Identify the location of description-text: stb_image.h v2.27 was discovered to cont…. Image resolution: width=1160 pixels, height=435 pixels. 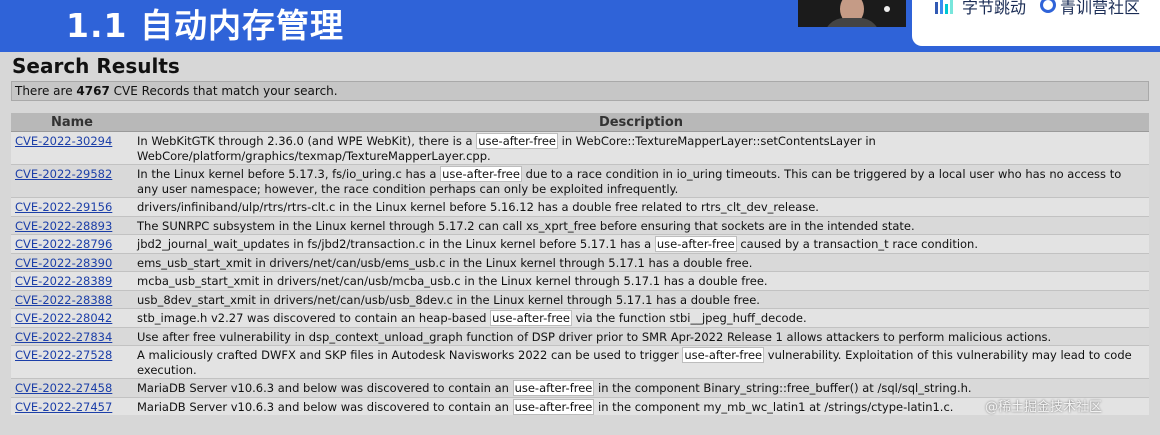
(314, 318).